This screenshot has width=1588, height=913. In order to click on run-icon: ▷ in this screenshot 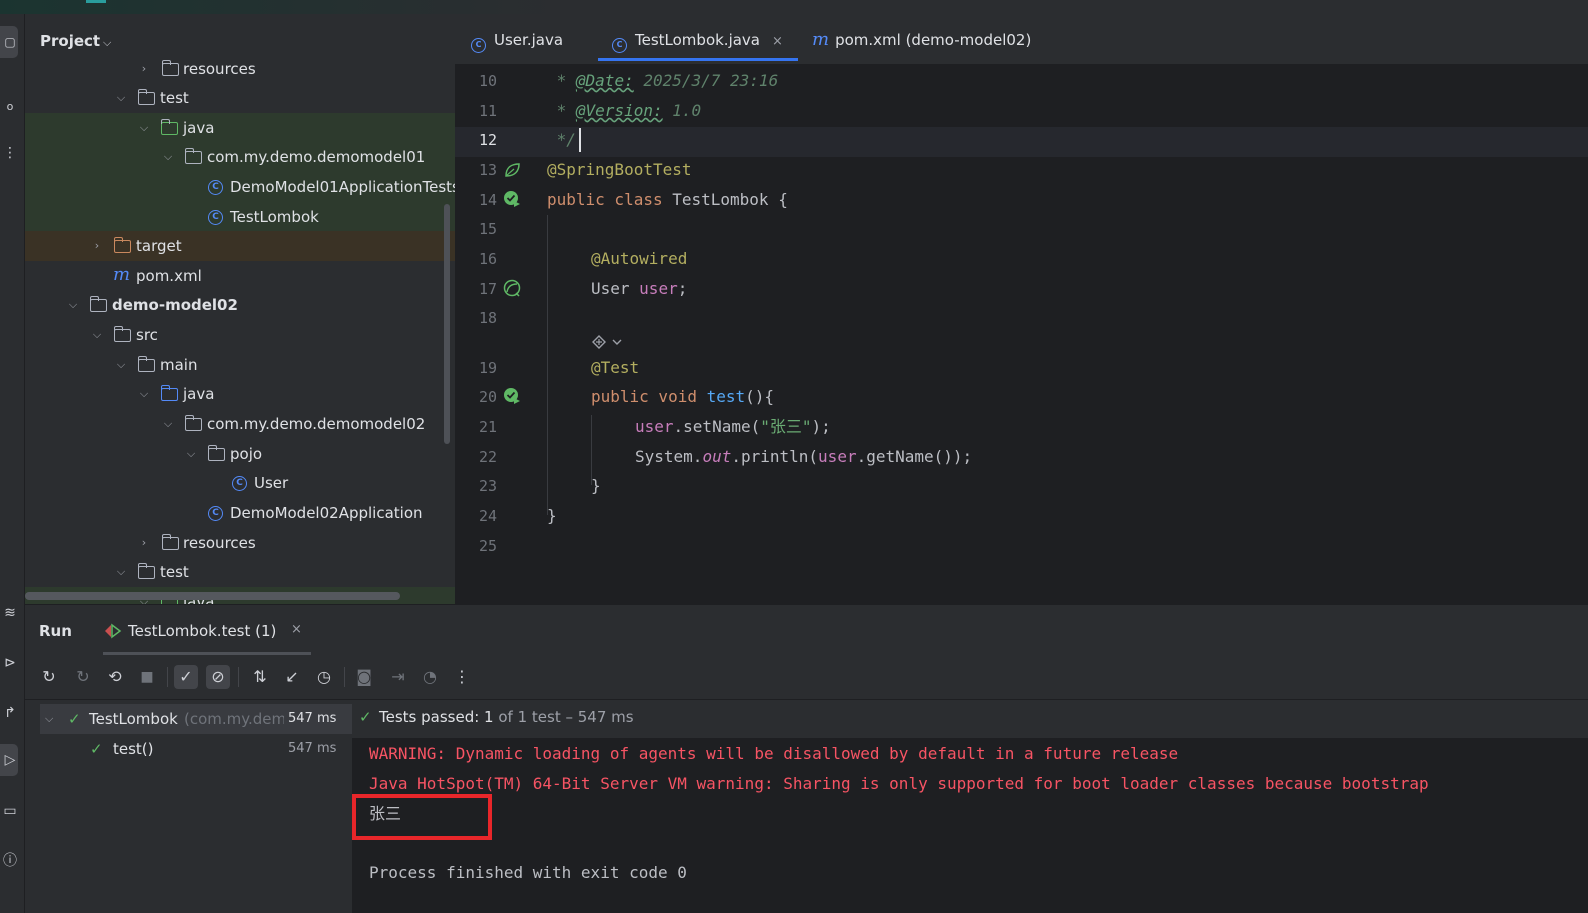, I will do `click(10, 760)`.